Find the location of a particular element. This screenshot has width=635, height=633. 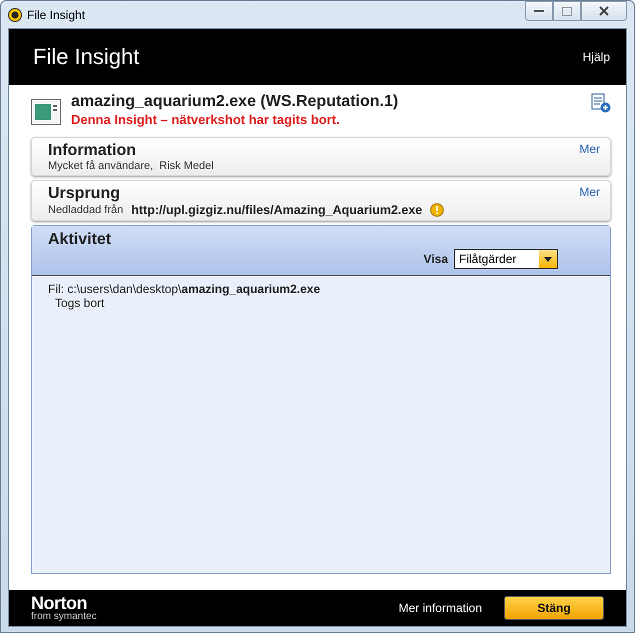

file-name: amazing_aquarium2.exe (WS.Reputation.1) is located at coordinates (235, 102).